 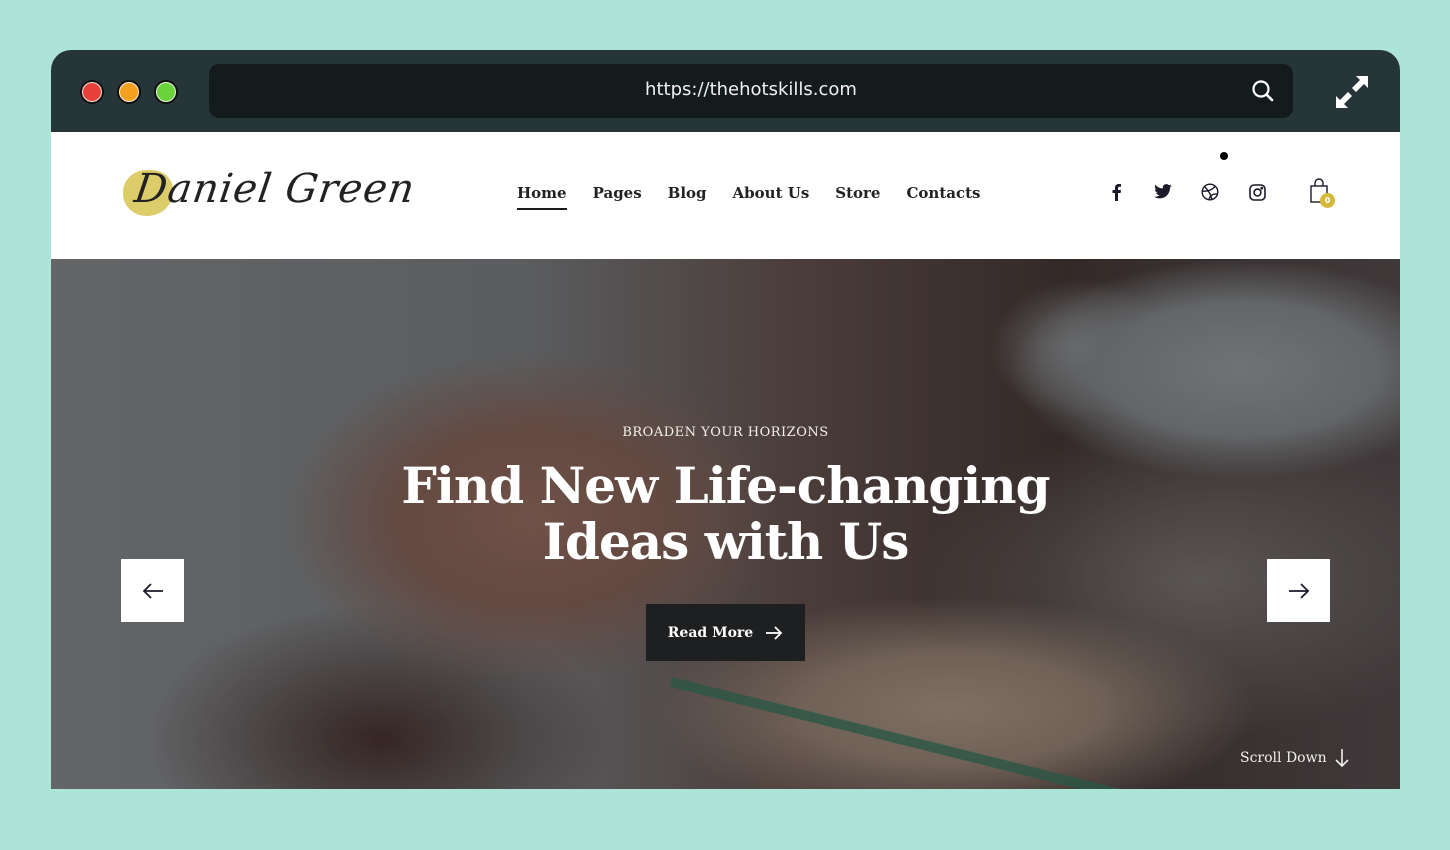 What do you see at coordinates (1257, 192) in the screenshot?
I see `instagram-icon` at bounding box center [1257, 192].